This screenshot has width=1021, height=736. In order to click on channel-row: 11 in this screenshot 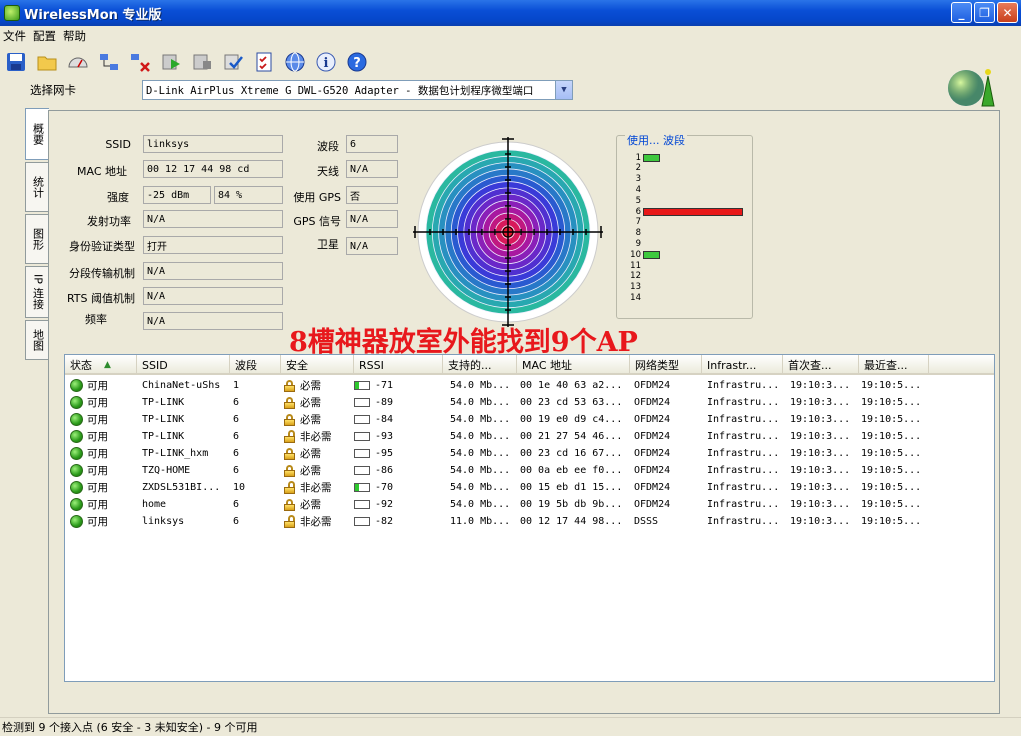, I will do `click(635, 265)`.